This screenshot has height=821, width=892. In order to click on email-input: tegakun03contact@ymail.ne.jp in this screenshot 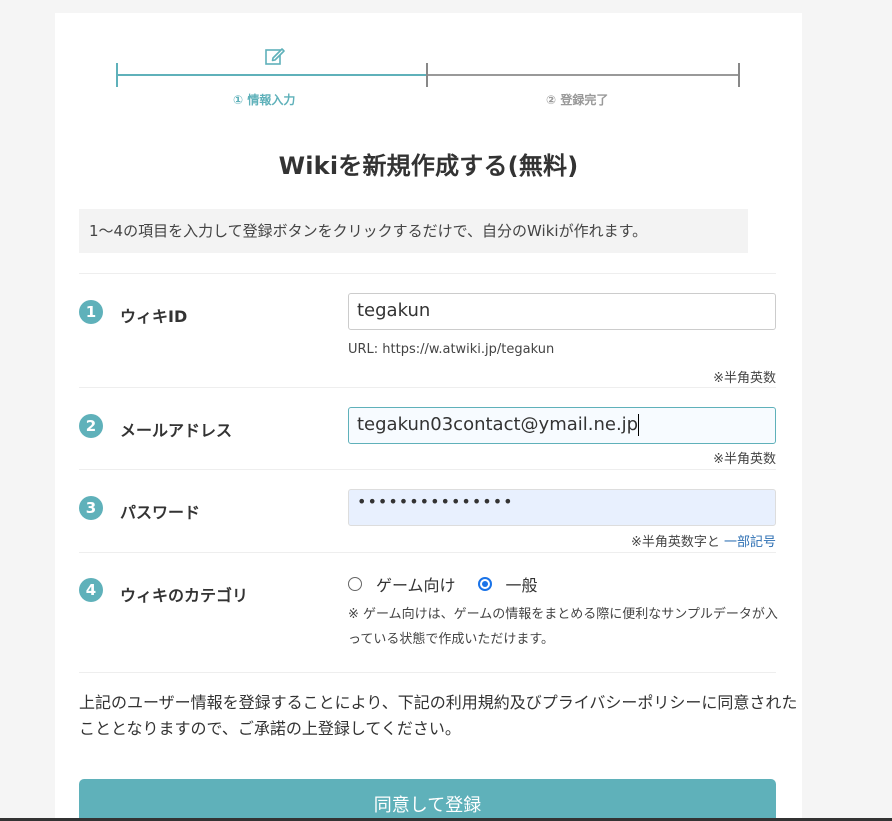, I will do `click(562, 425)`.